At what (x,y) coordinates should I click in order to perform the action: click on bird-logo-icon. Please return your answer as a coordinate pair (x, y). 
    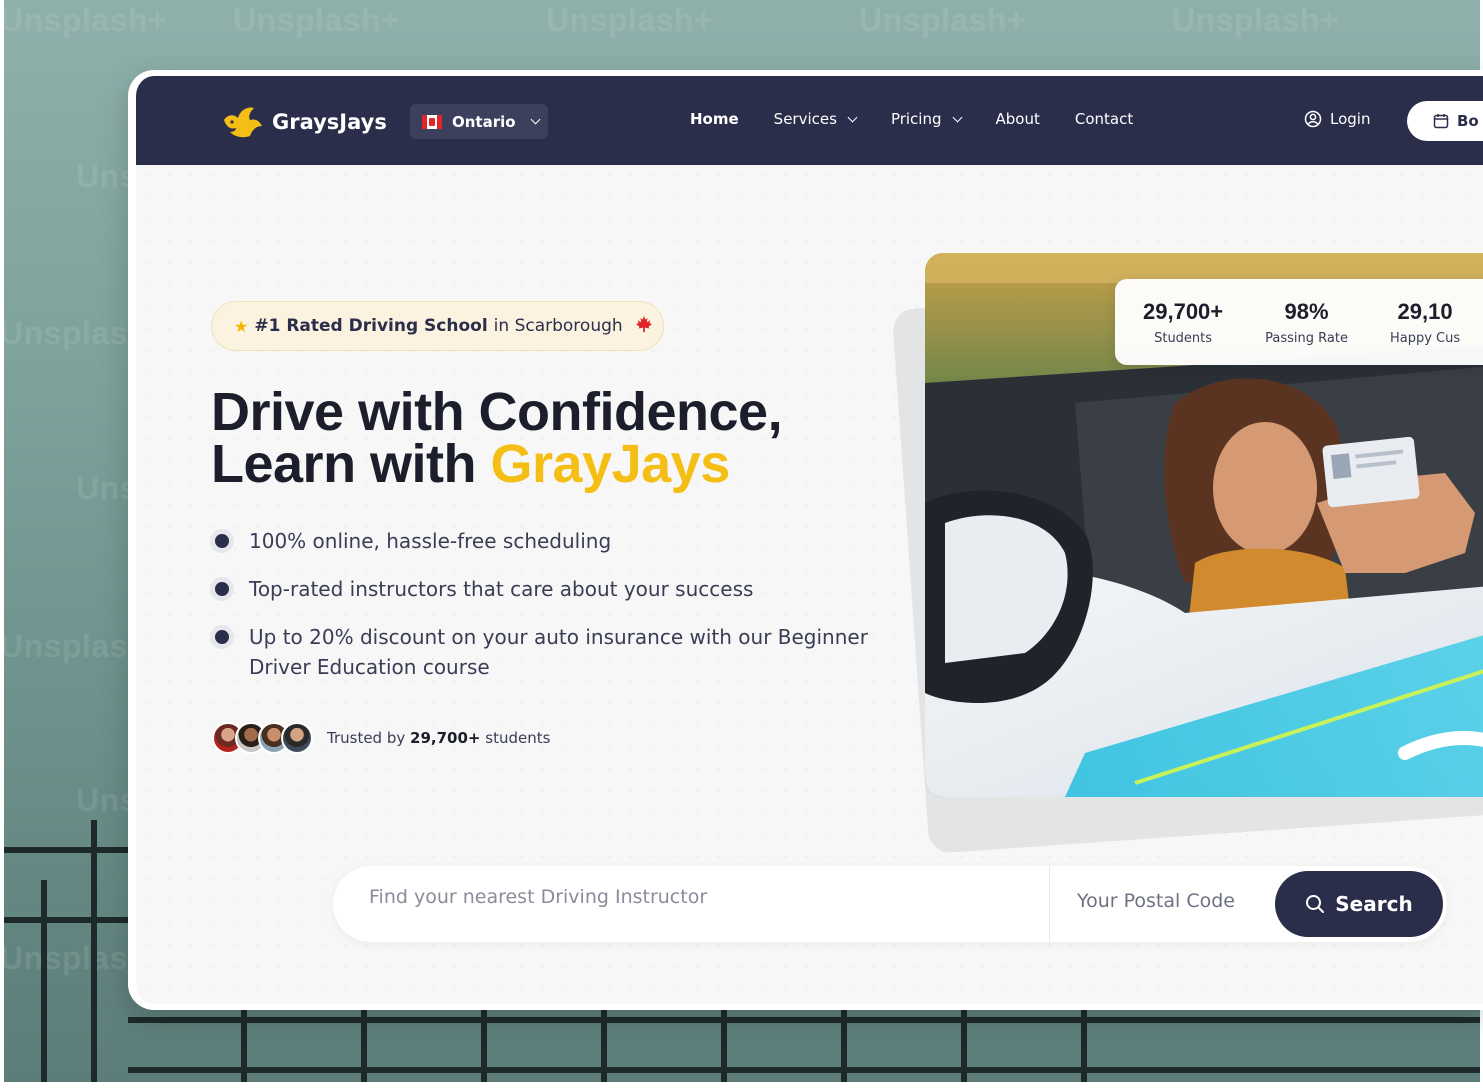
    Looking at the image, I should click on (243, 122).